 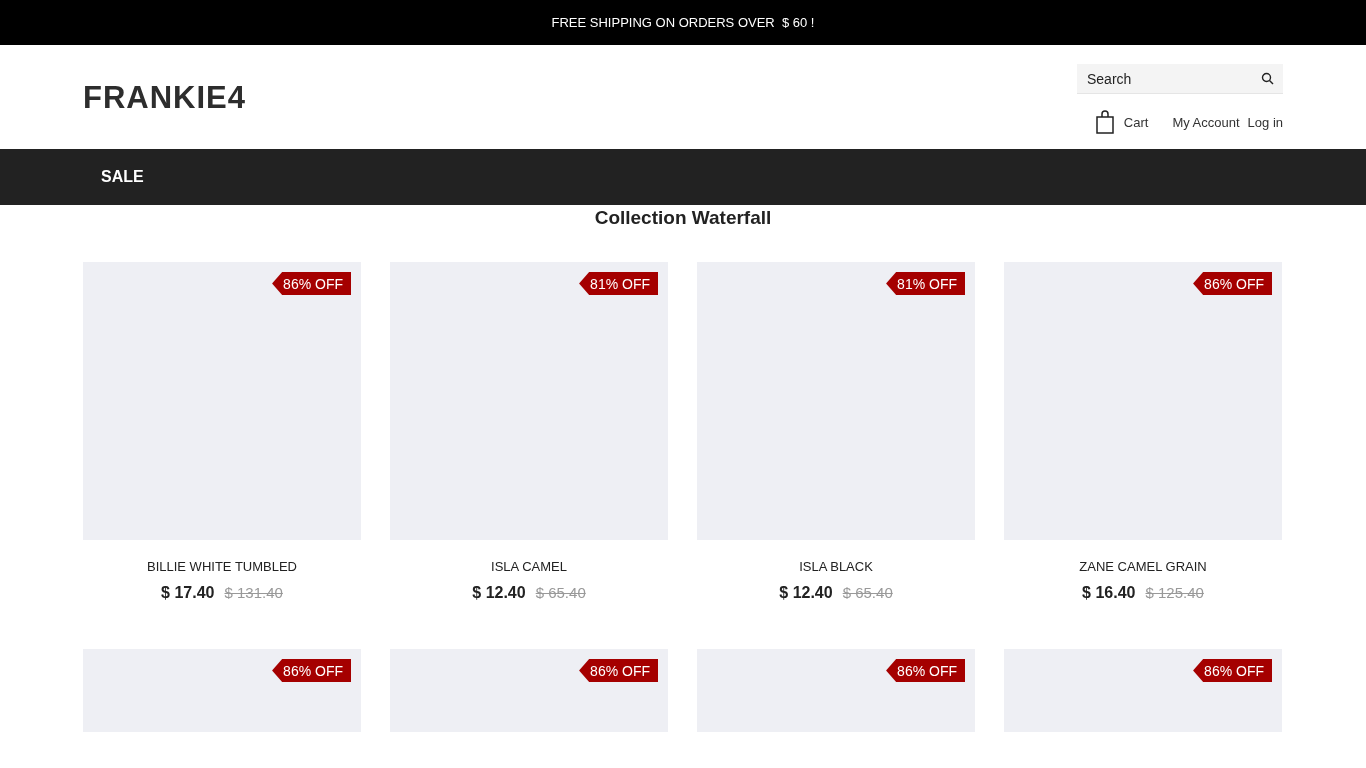 What do you see at coordinates (836, 566) in the screenshot?
I see `product-name: ISLA BLACK` at bounding box center [836, 566].